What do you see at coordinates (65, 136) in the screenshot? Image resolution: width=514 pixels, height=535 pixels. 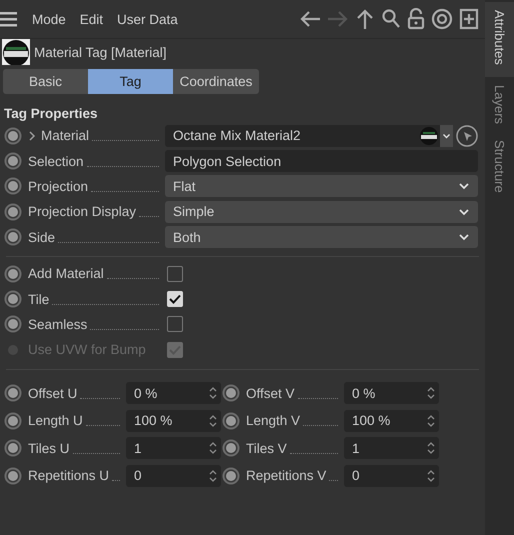 I see `property-label: Material` at bounding box center [65, 136].